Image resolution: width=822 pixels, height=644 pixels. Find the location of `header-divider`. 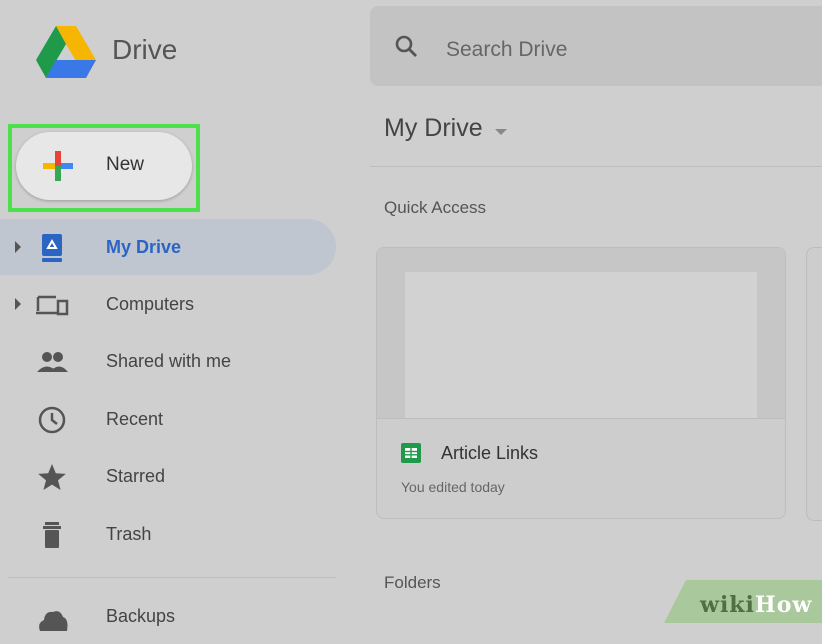

header-divider is located at coordinates (596, 166).